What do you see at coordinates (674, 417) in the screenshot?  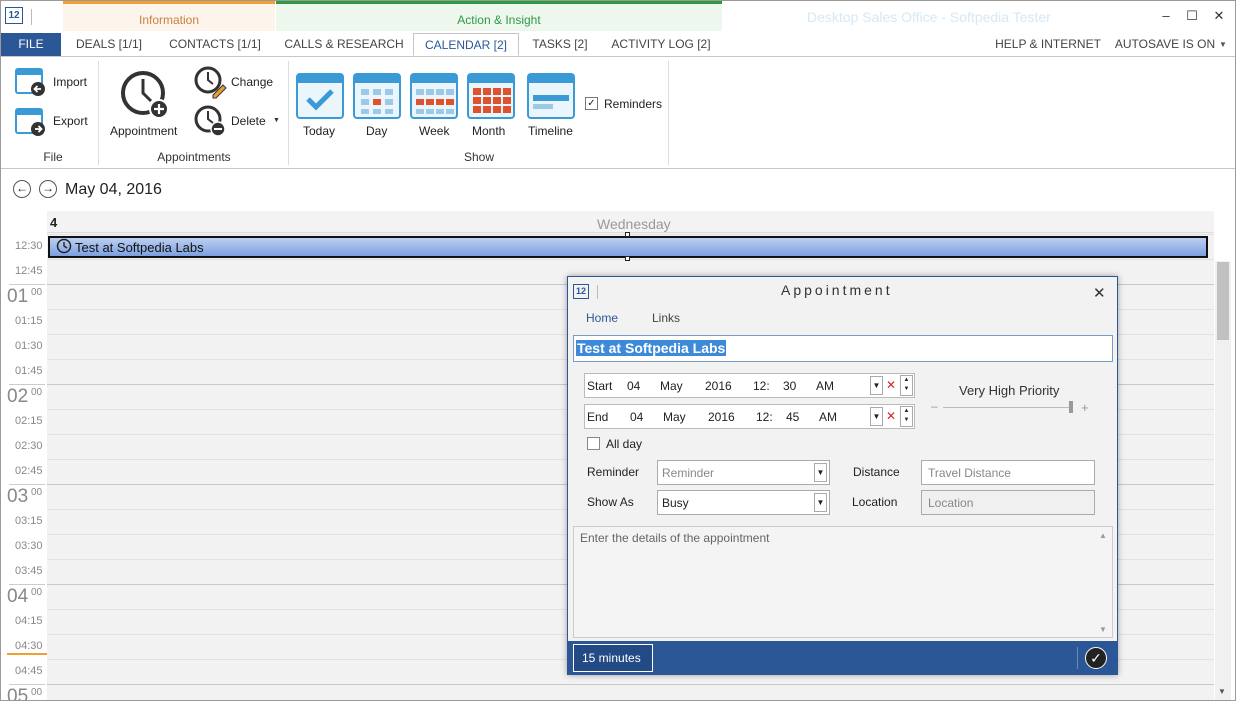 I see `end-month: May` at bounding box center [674, 417].